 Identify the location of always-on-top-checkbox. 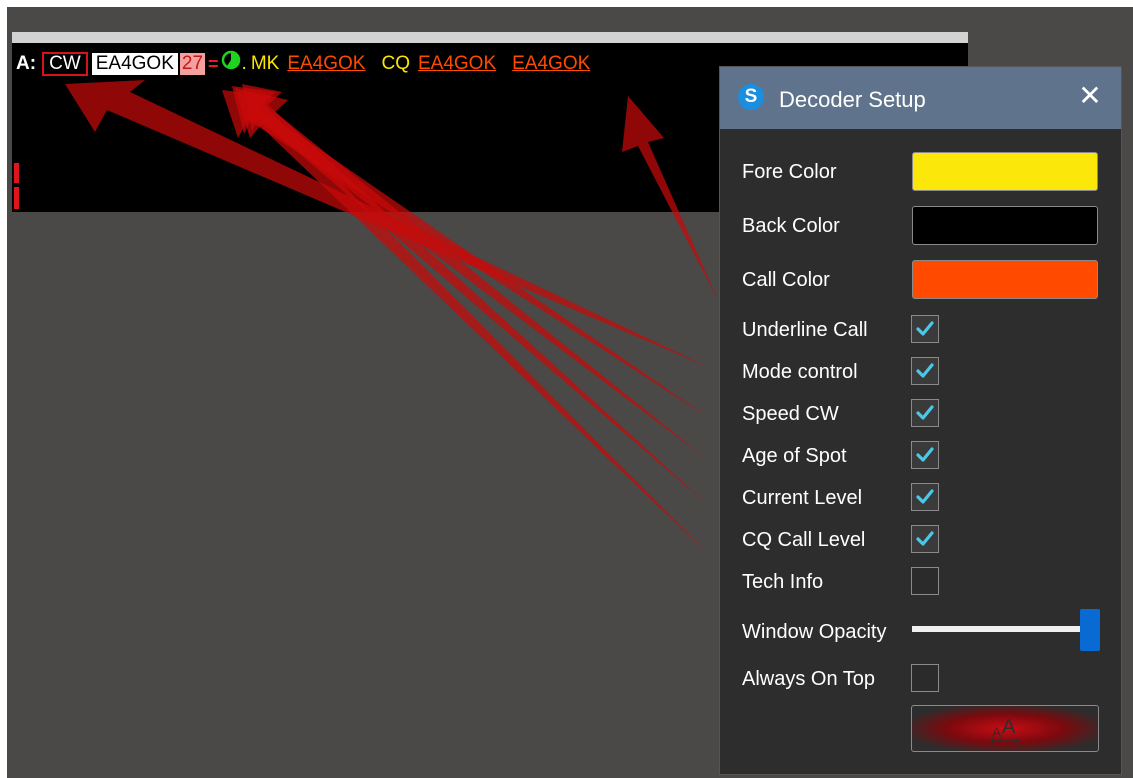
(925, 678).